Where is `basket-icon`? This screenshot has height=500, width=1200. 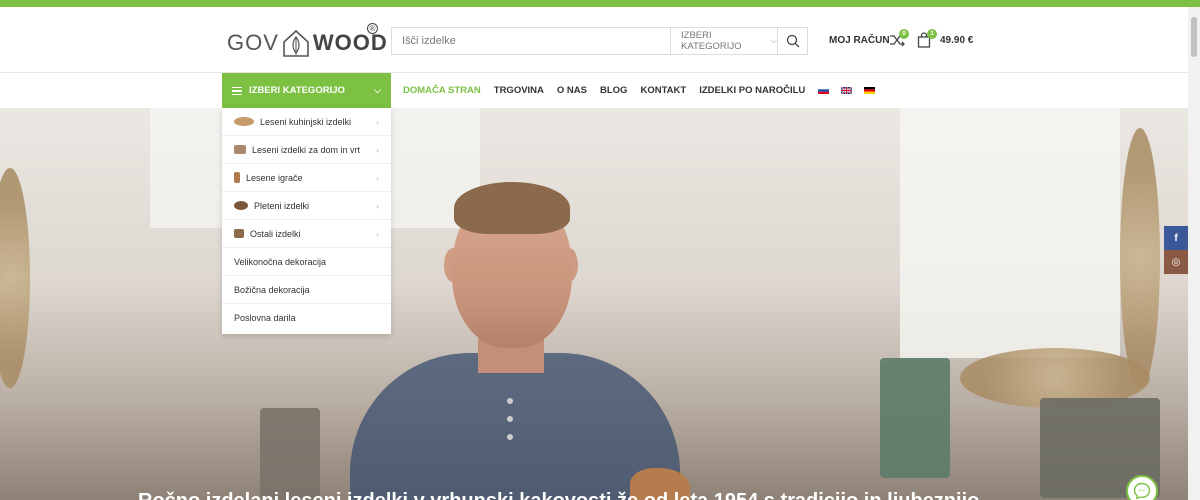 basket-icon is located at coordinates (241, 205).